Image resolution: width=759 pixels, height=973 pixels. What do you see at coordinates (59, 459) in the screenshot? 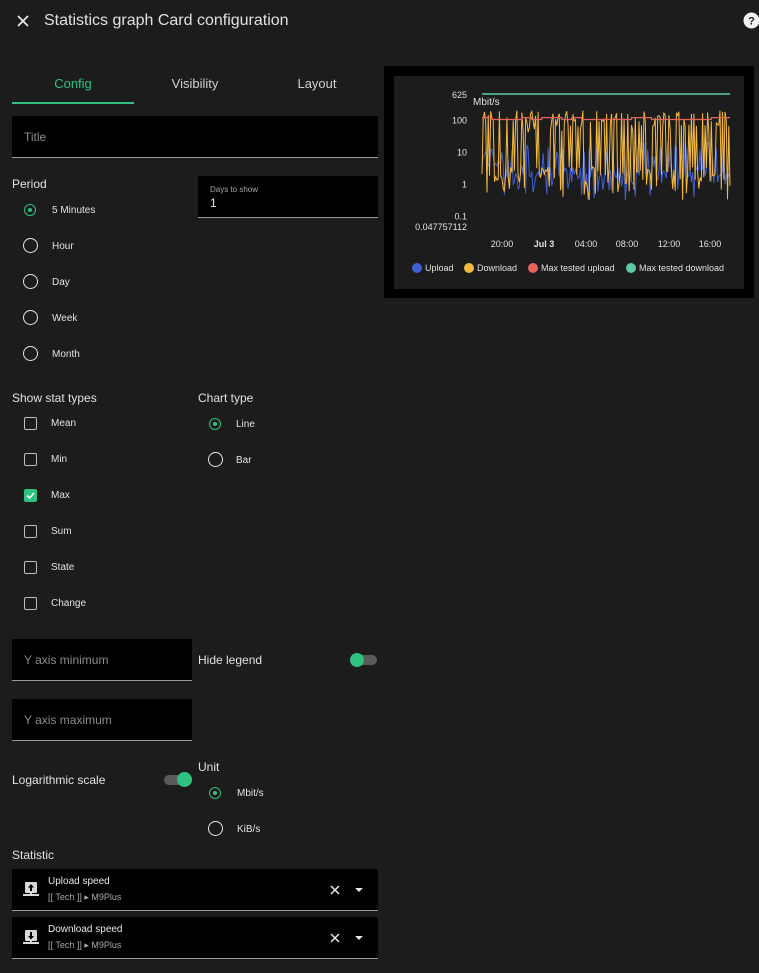
I see `stat-type-label: Min` at bounding box center [59, 459].